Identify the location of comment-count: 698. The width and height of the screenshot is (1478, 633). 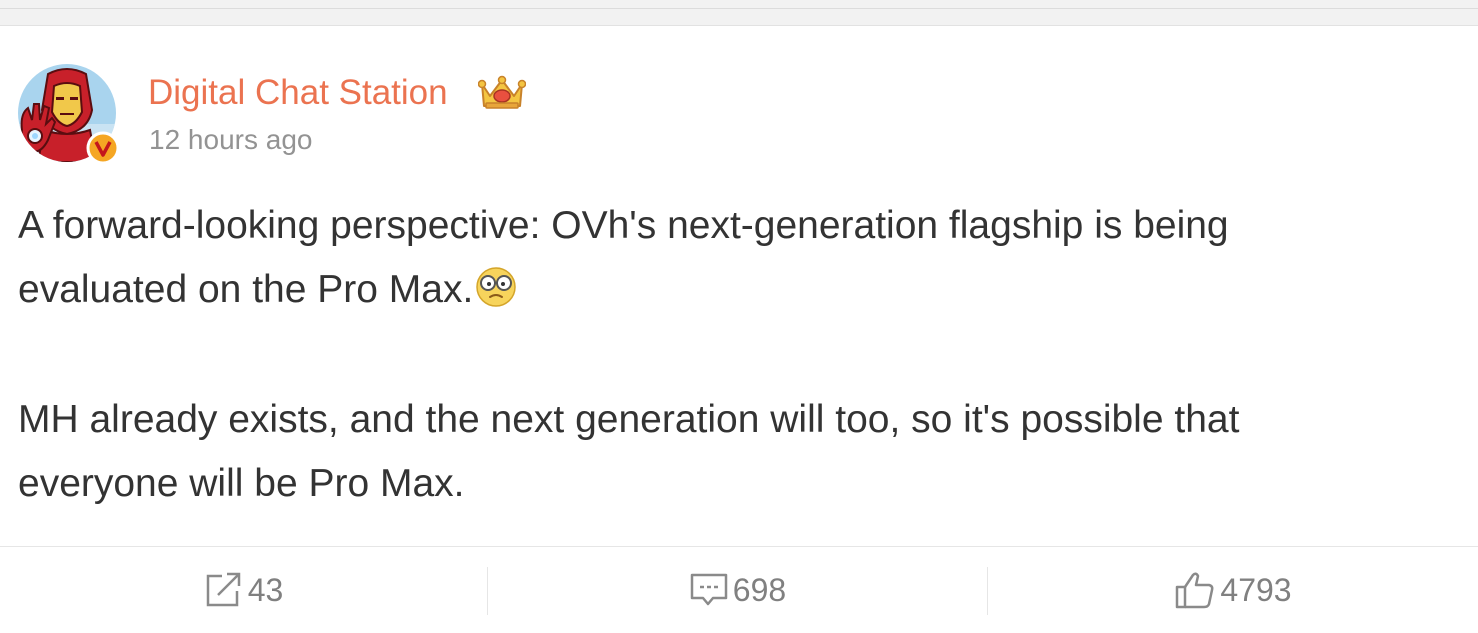
(759, 589).